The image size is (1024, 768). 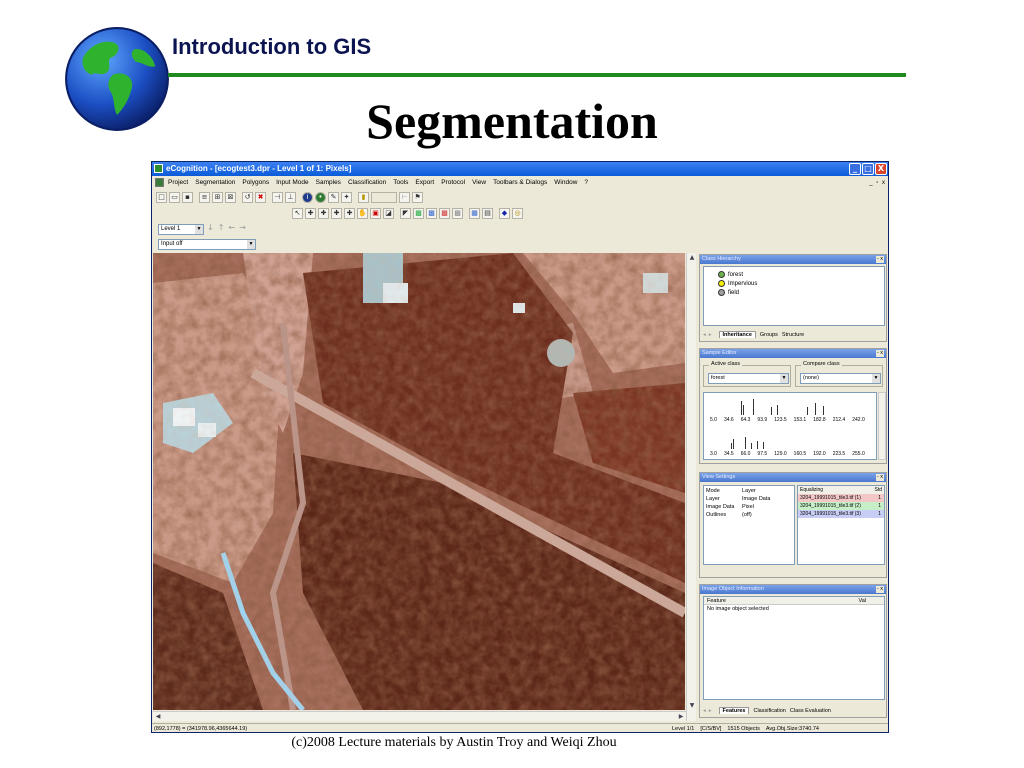 What do you see at coordinates (336, 213) in the screenshot?
I see `sample2-icon: ✚` at bounding box center [336, 213].